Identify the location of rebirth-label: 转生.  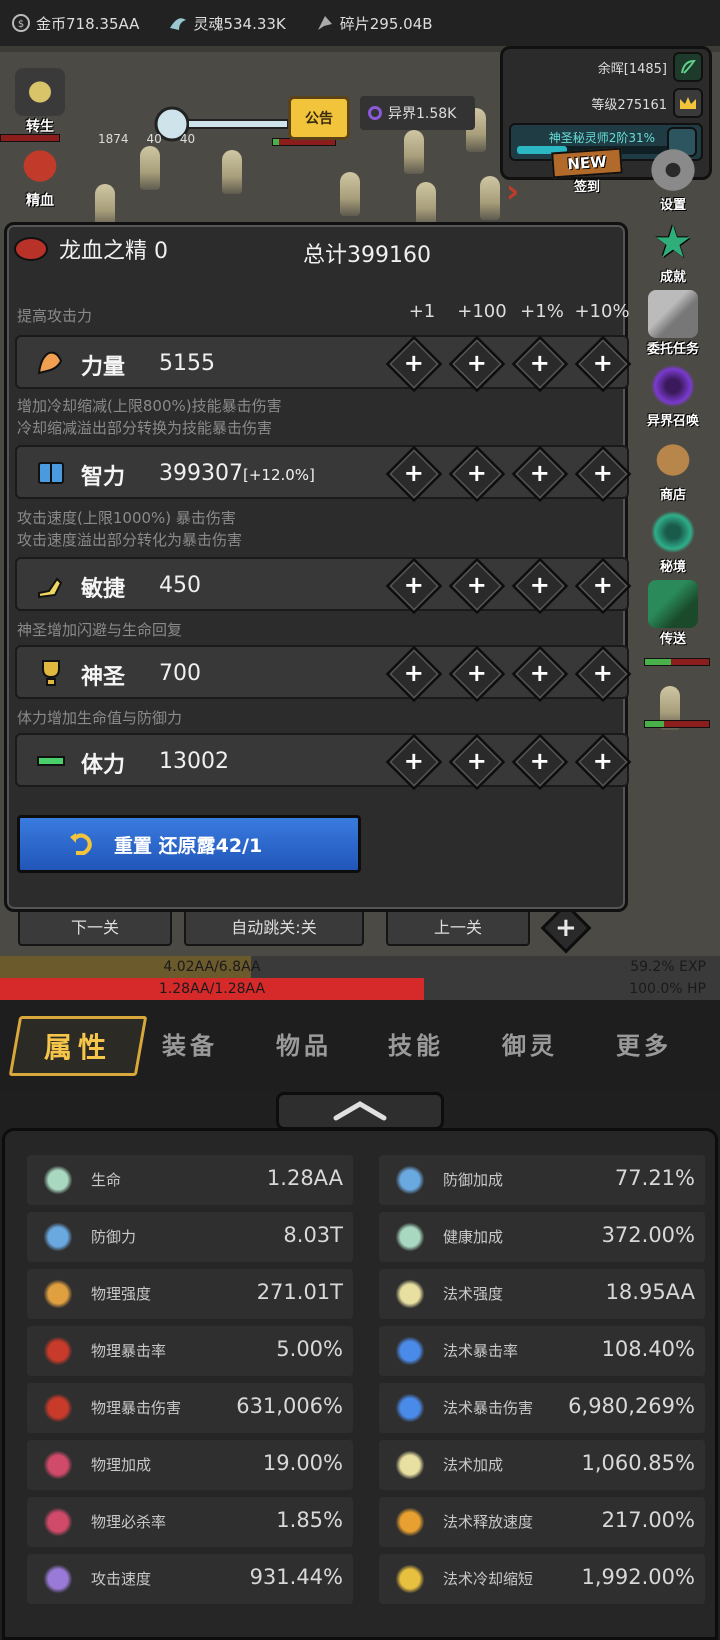
(40, 127).